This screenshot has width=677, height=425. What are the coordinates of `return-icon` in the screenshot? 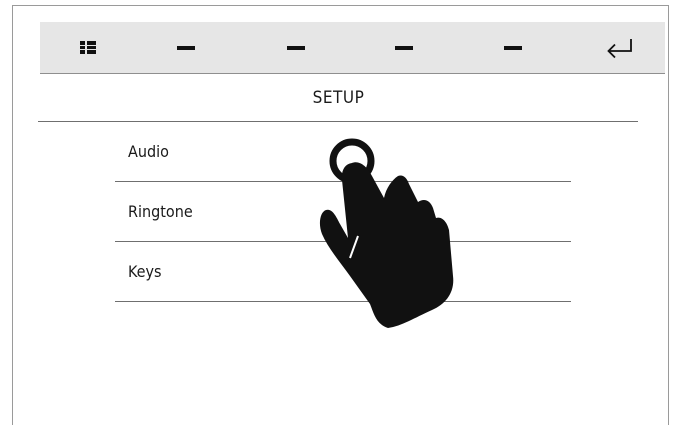 It's located at (619, 49).